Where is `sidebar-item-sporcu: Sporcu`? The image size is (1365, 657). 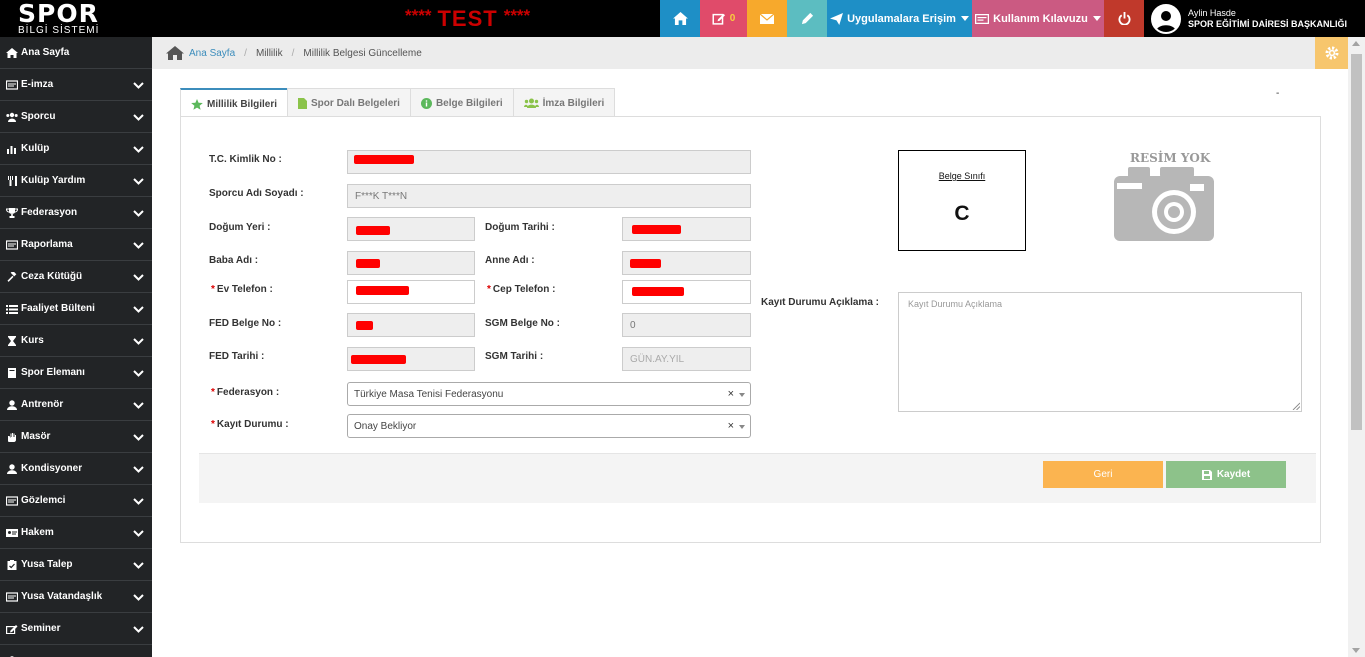
sidebar-item-sporcu: Sporcu is located at coordinates (76, 117).